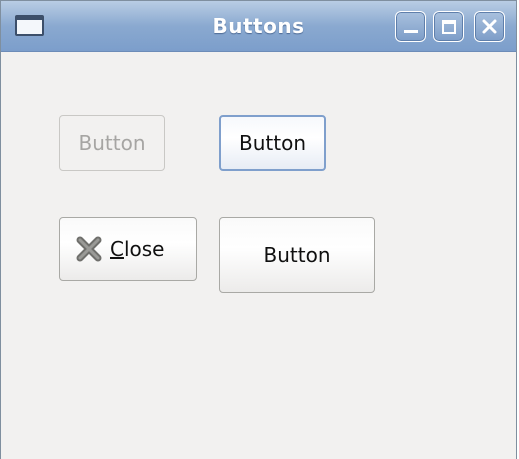 The image size is (519, 459). I want to click on close-x-icon, so click(89, 249).